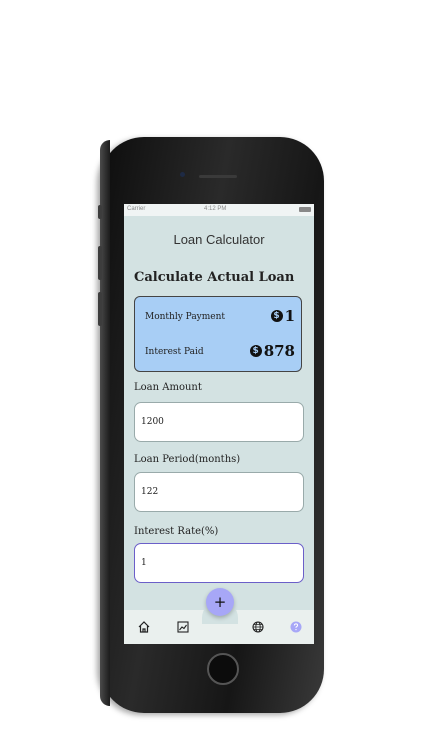  I want to click on chart-icon, so click(183, 627).